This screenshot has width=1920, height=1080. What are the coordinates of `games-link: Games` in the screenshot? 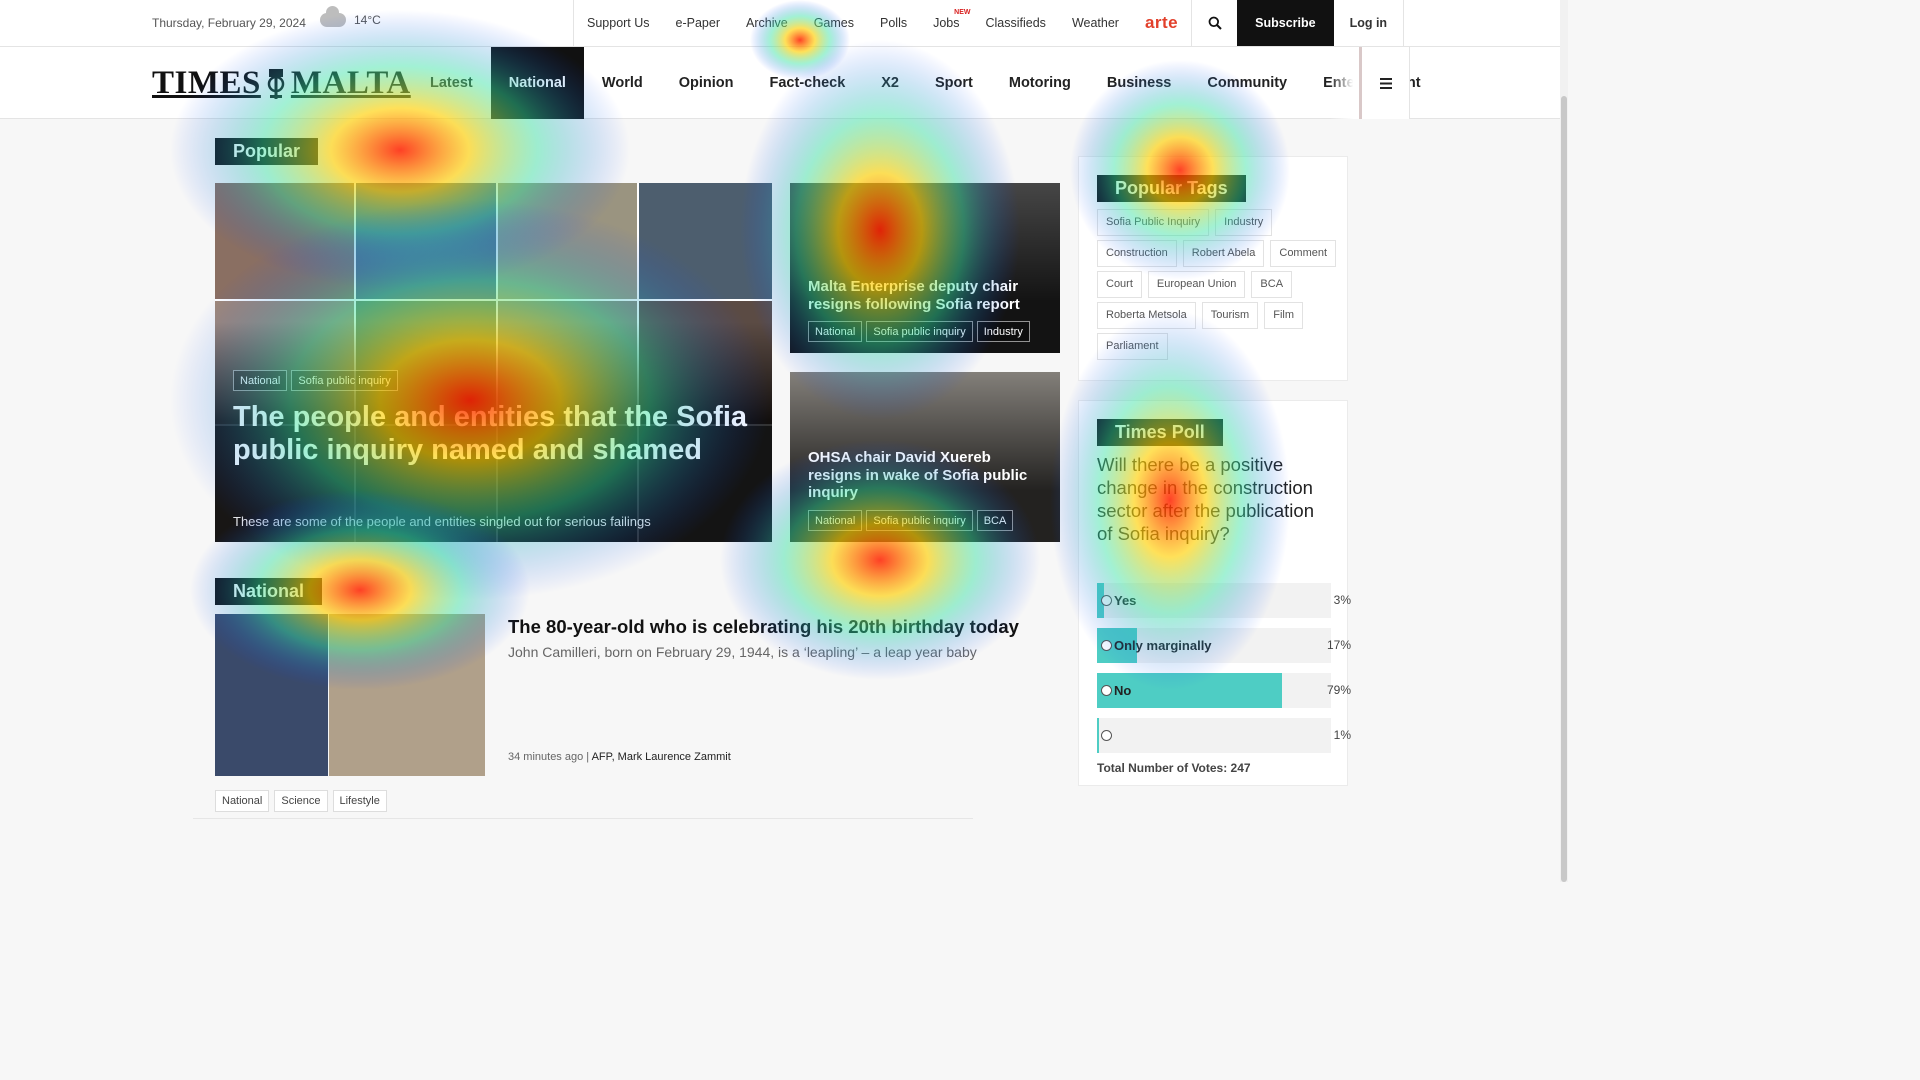 It's located at (834, 23).